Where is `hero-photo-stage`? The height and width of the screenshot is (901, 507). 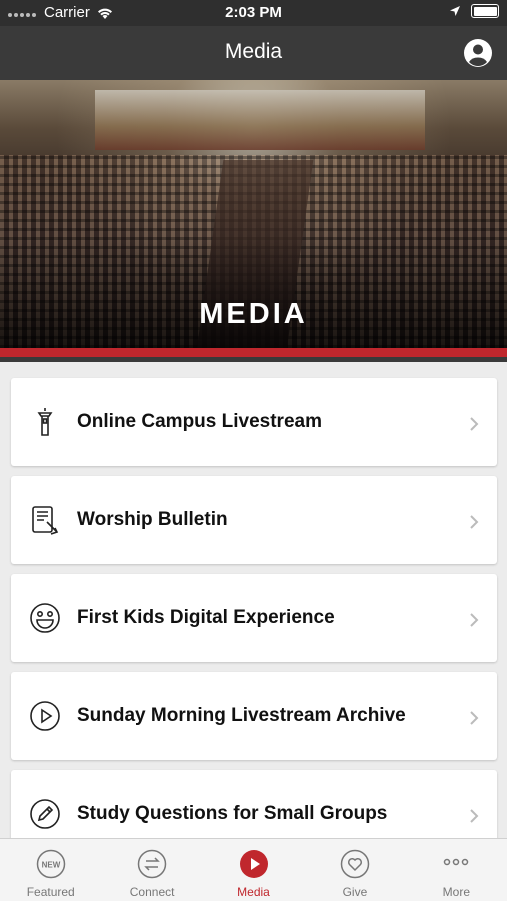 hero-photo-stage is located at coordinates (260, 120).